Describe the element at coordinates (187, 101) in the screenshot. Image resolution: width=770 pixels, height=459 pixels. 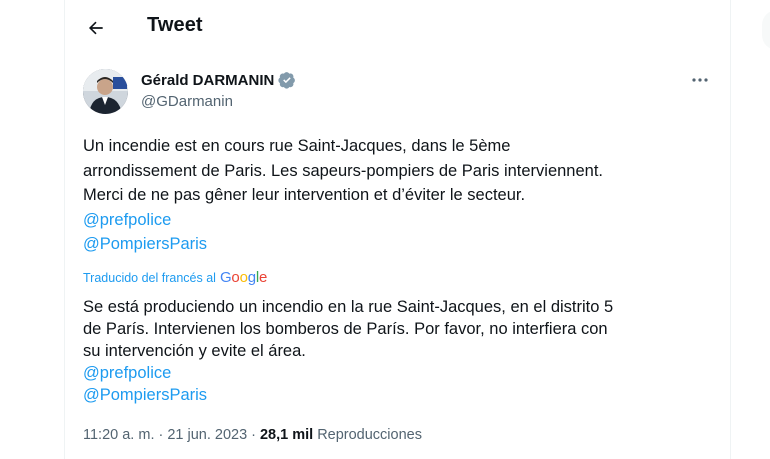
I see `author-handle: @GDarmanin` at that location.